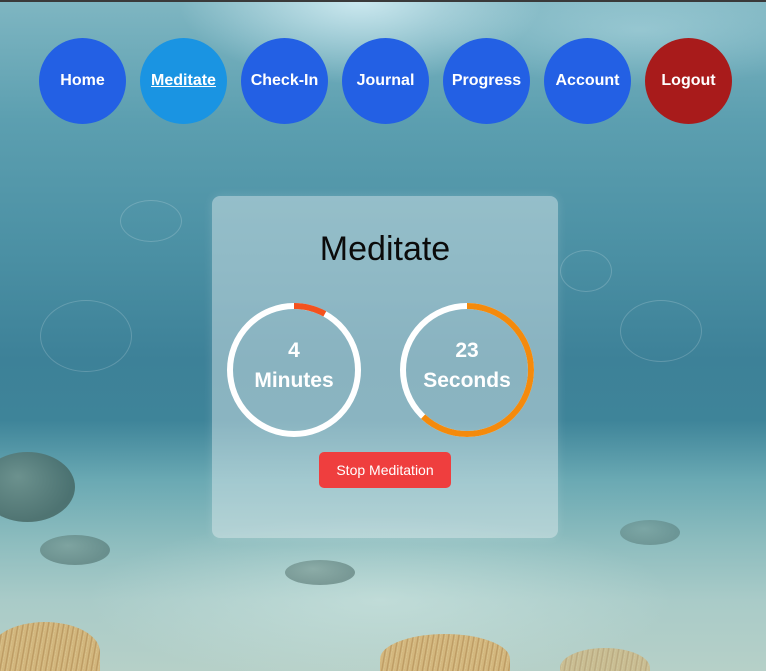 Image resolution: width=766 pixels, height=671 pixels. What do you see at coordinates (385, 249) in the screenshot?
I see `meditate-title: Meditate` at bounding box center [385, 249].